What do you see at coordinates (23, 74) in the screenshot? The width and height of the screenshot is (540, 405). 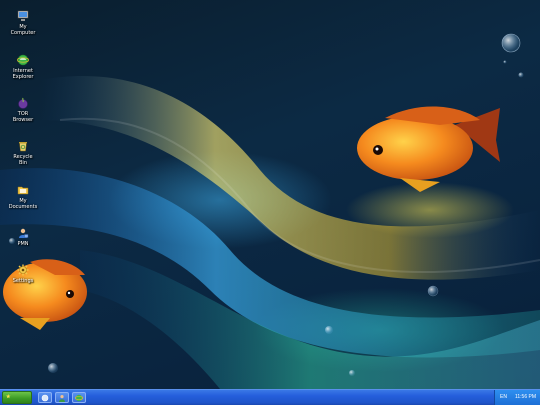 I see `desktop-icon-label: Internet Explorer` at bounding box center [23, 74].